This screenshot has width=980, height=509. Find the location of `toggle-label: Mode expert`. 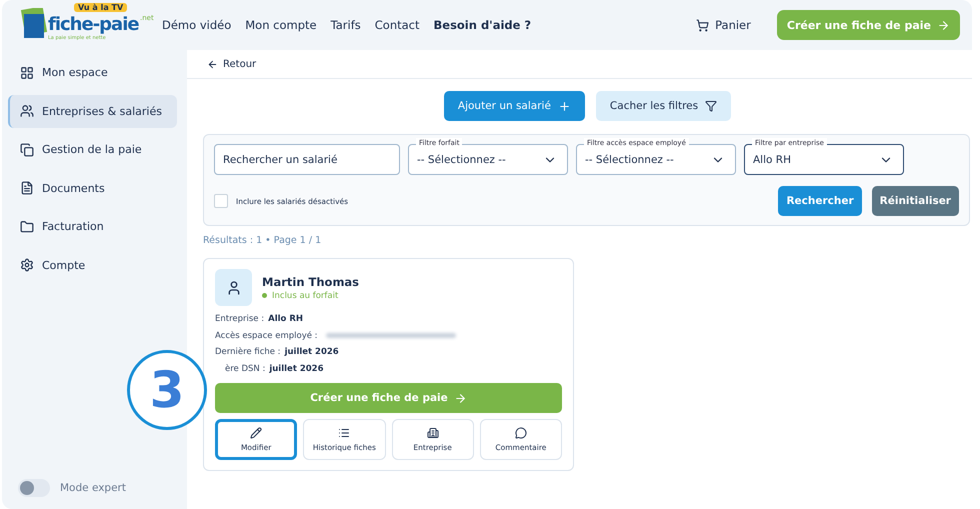

toggle-label: Mode expert is located at coordinates (93, 488).